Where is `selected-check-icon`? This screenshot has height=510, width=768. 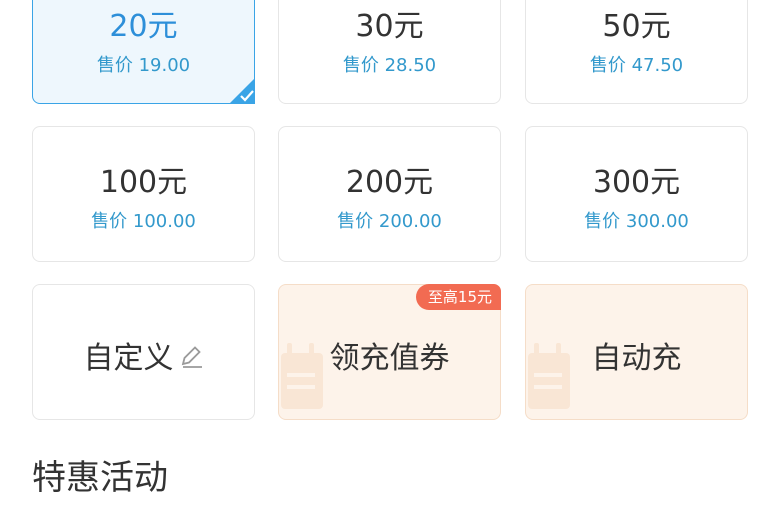
selected-check-icon is located at coordinates (242, 91).